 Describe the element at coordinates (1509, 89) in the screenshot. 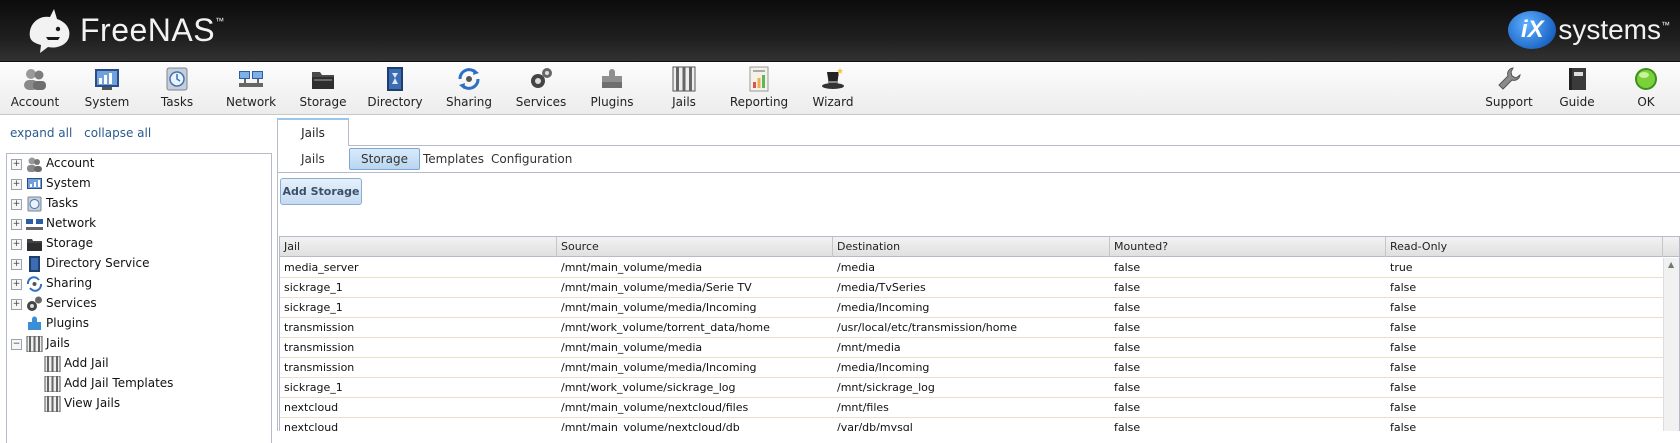

I see `toolbar-support-button: Support` at that location.